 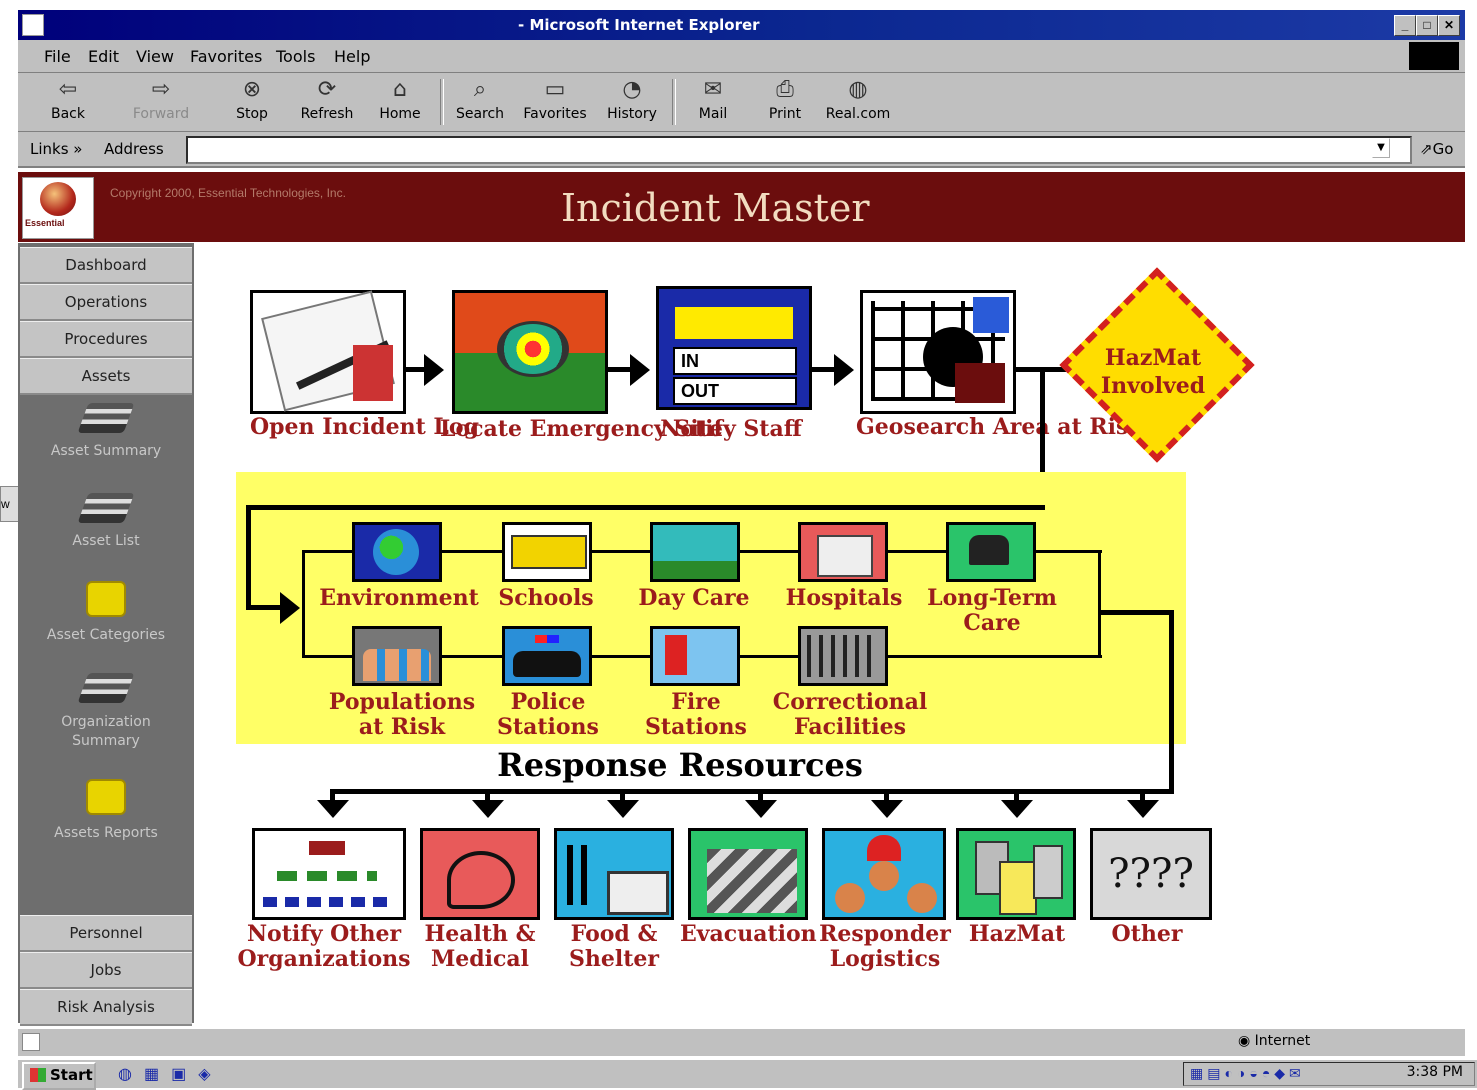 I want to click on police-car-icon, so click(x=547, y=656).